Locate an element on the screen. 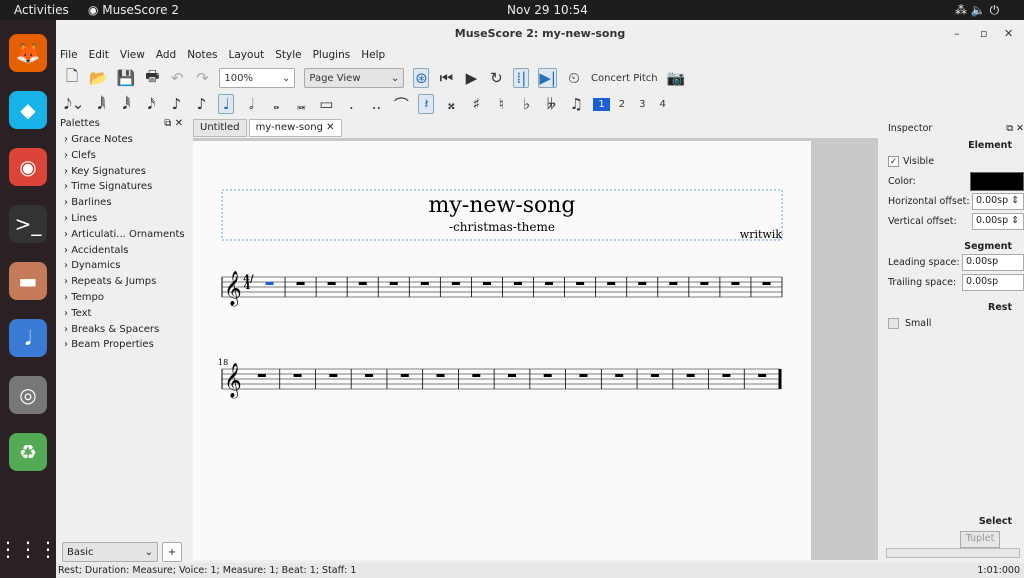  palette-tempo: › Tempo is located at coordinates (122, 298).